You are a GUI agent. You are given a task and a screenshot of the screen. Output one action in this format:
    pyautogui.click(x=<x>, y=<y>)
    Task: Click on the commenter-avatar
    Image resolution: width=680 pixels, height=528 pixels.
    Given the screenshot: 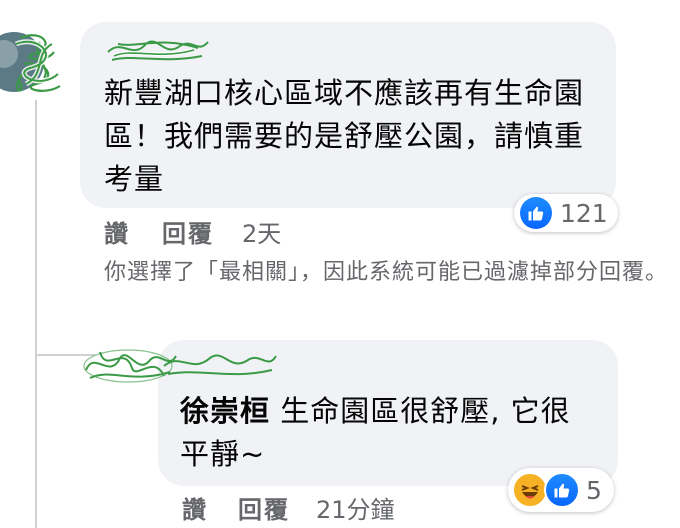 What is the action you would take?
    pyautogui.click(x=35, y=62)
    